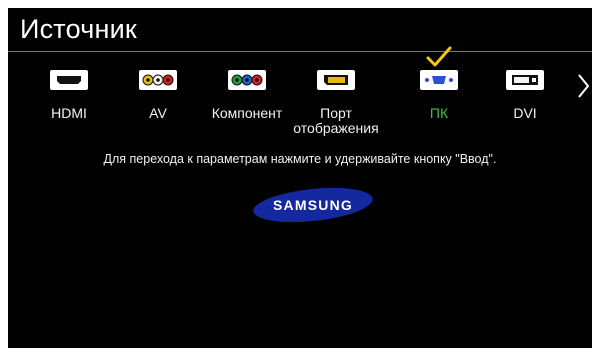 Image resolution: width=600 pixels, height=356 pixels. What do you see at coordinates (78, 29) in the screenshot?
I see `screen-title: Источник` at bounding box center [78, 29].